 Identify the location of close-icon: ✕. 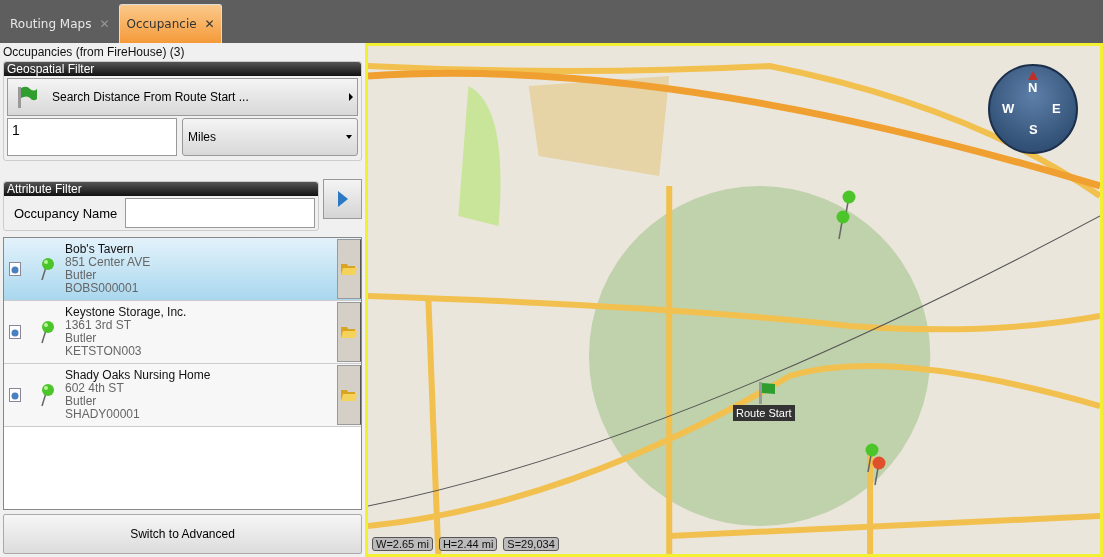
(209, 24).